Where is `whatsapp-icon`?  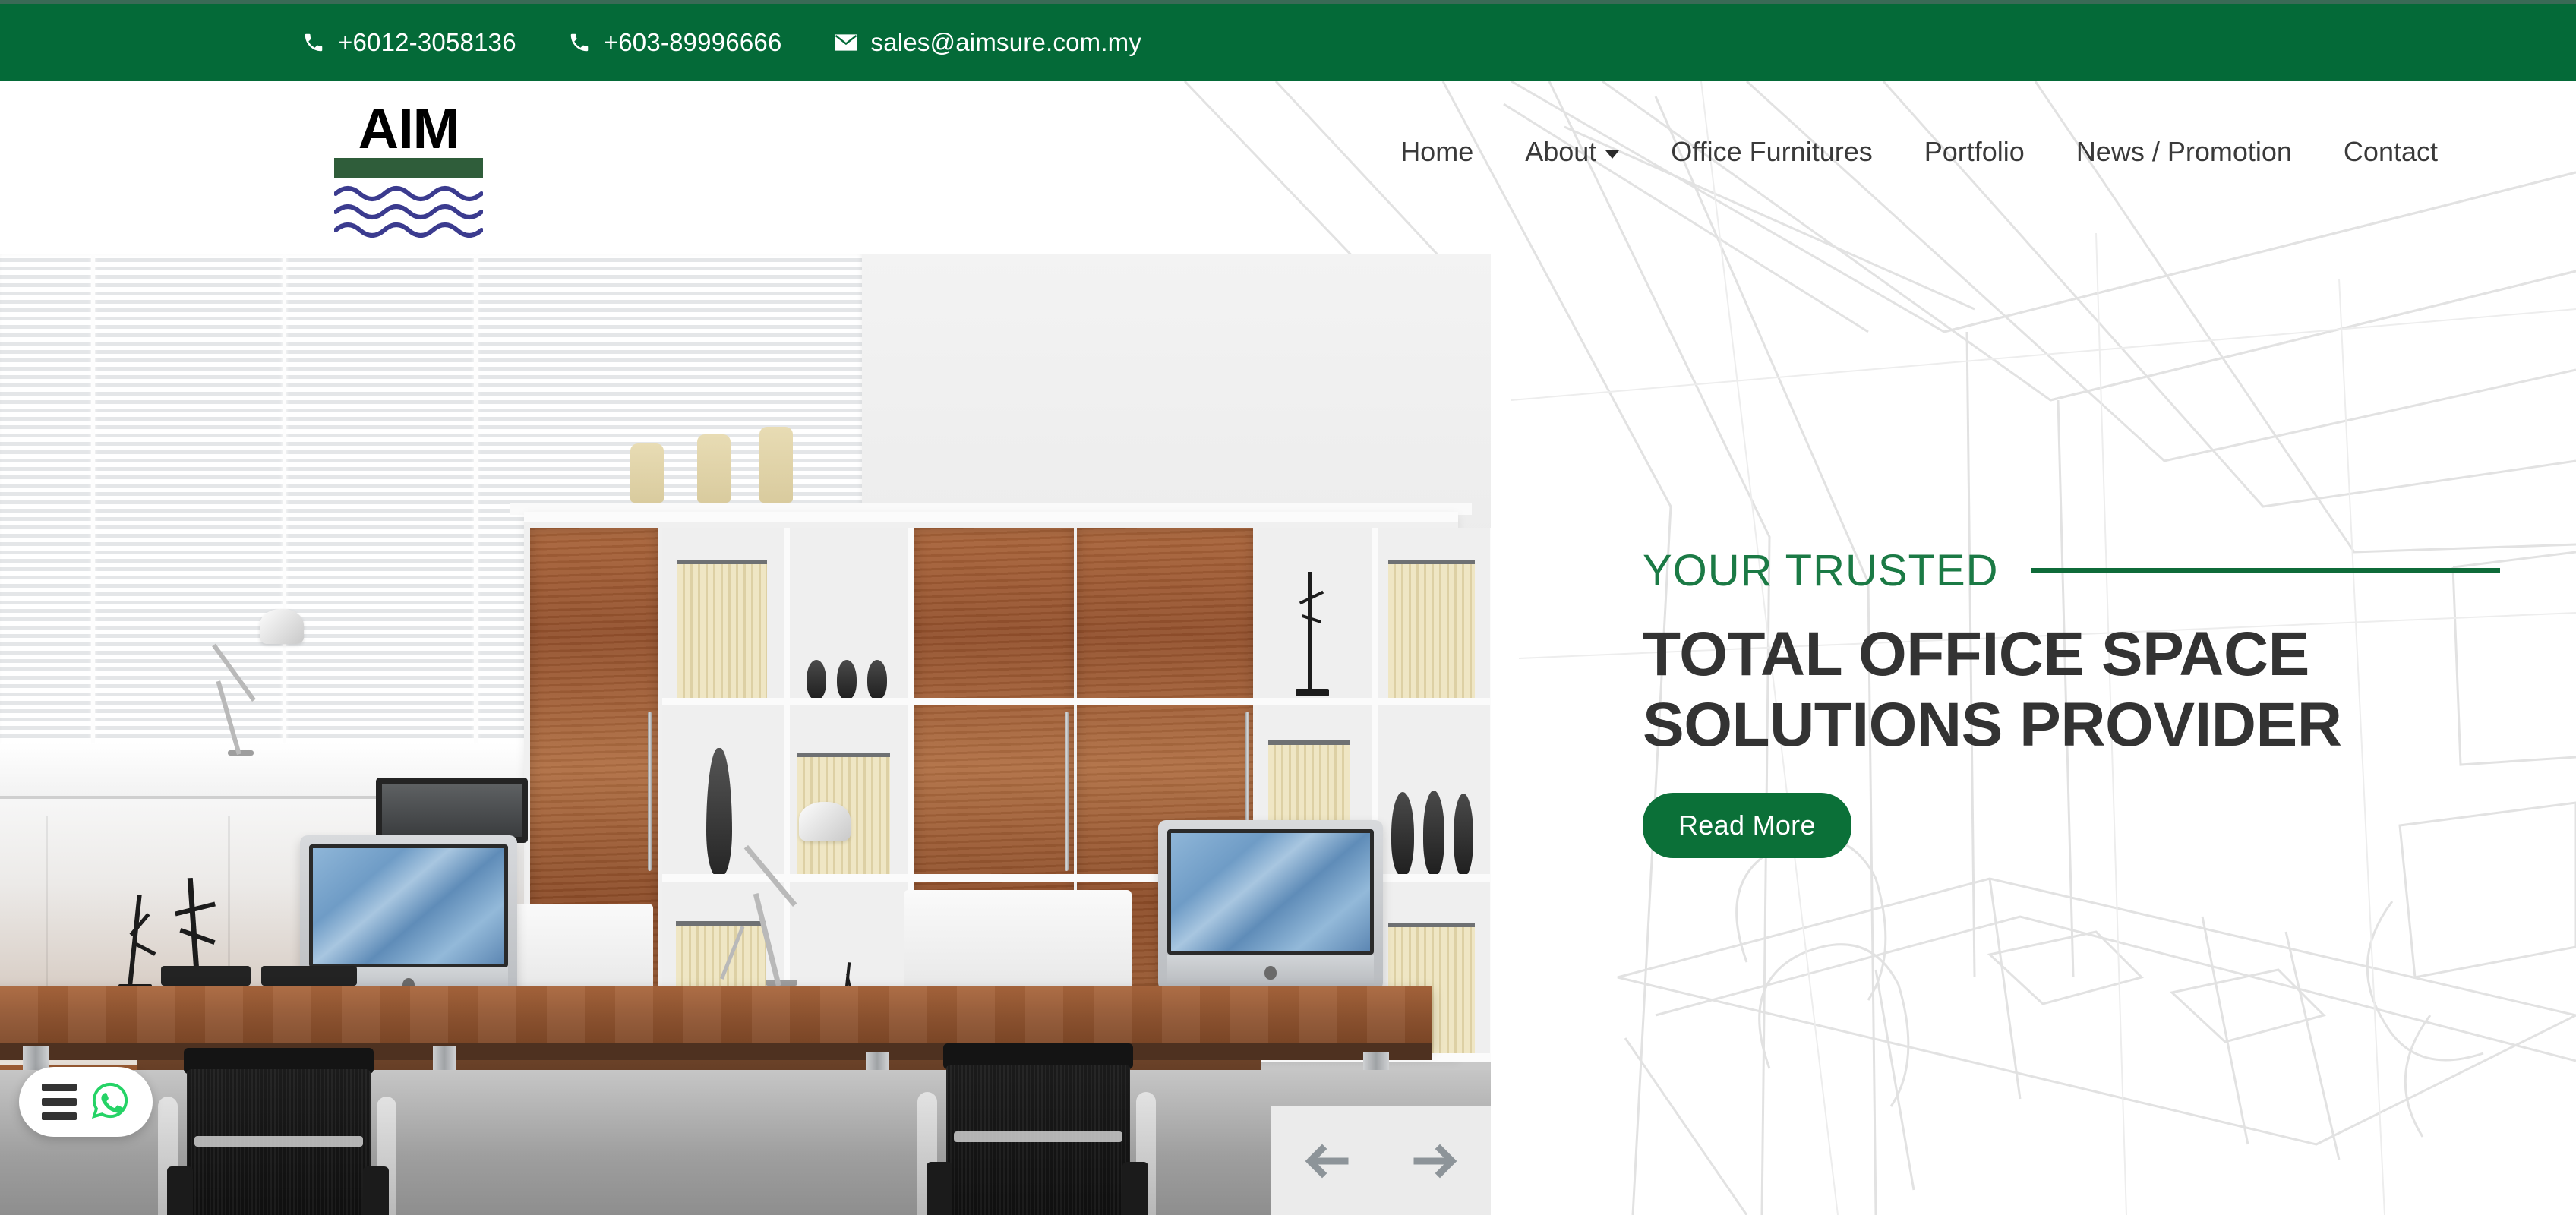
whatsapp-icon is located at coordinates (110, 1103).